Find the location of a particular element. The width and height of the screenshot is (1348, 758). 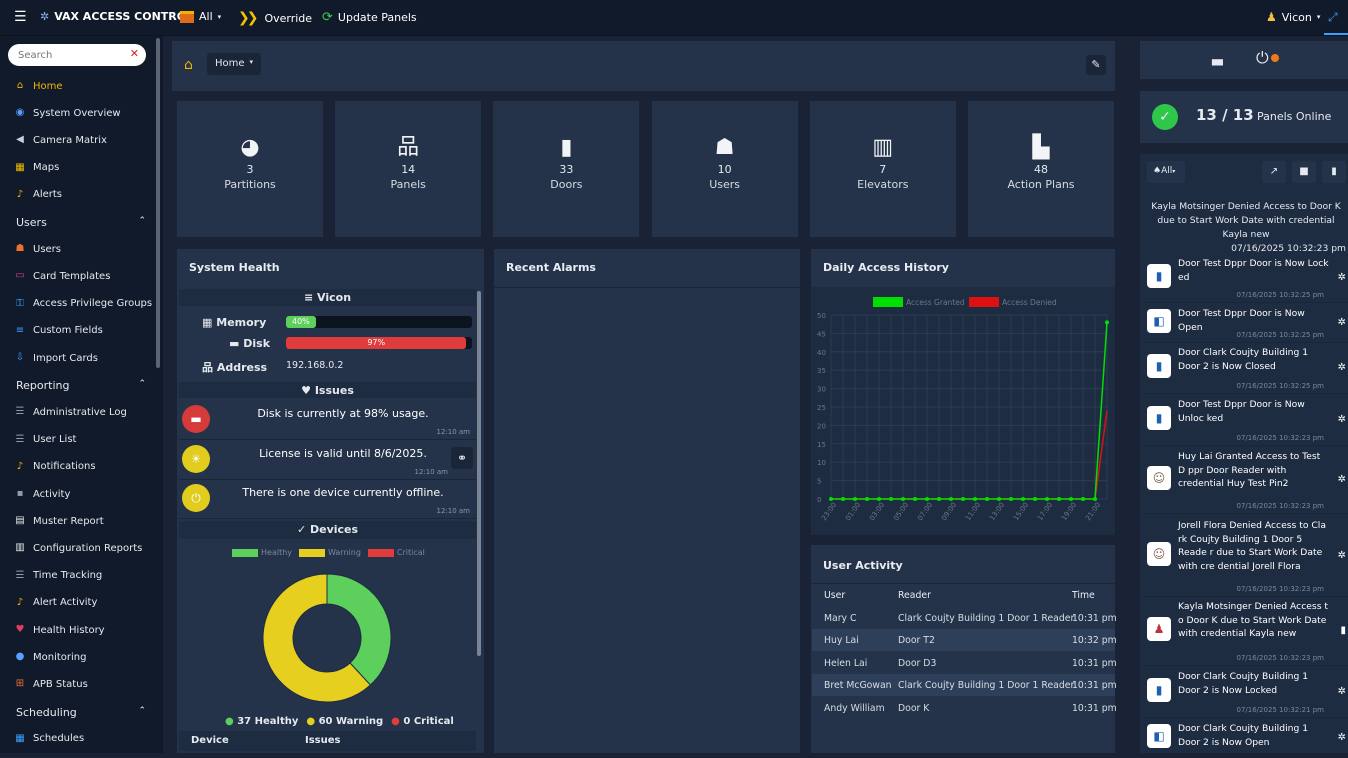

edit-dashboard-button: ✎ is located at coordinates (1096, 65).